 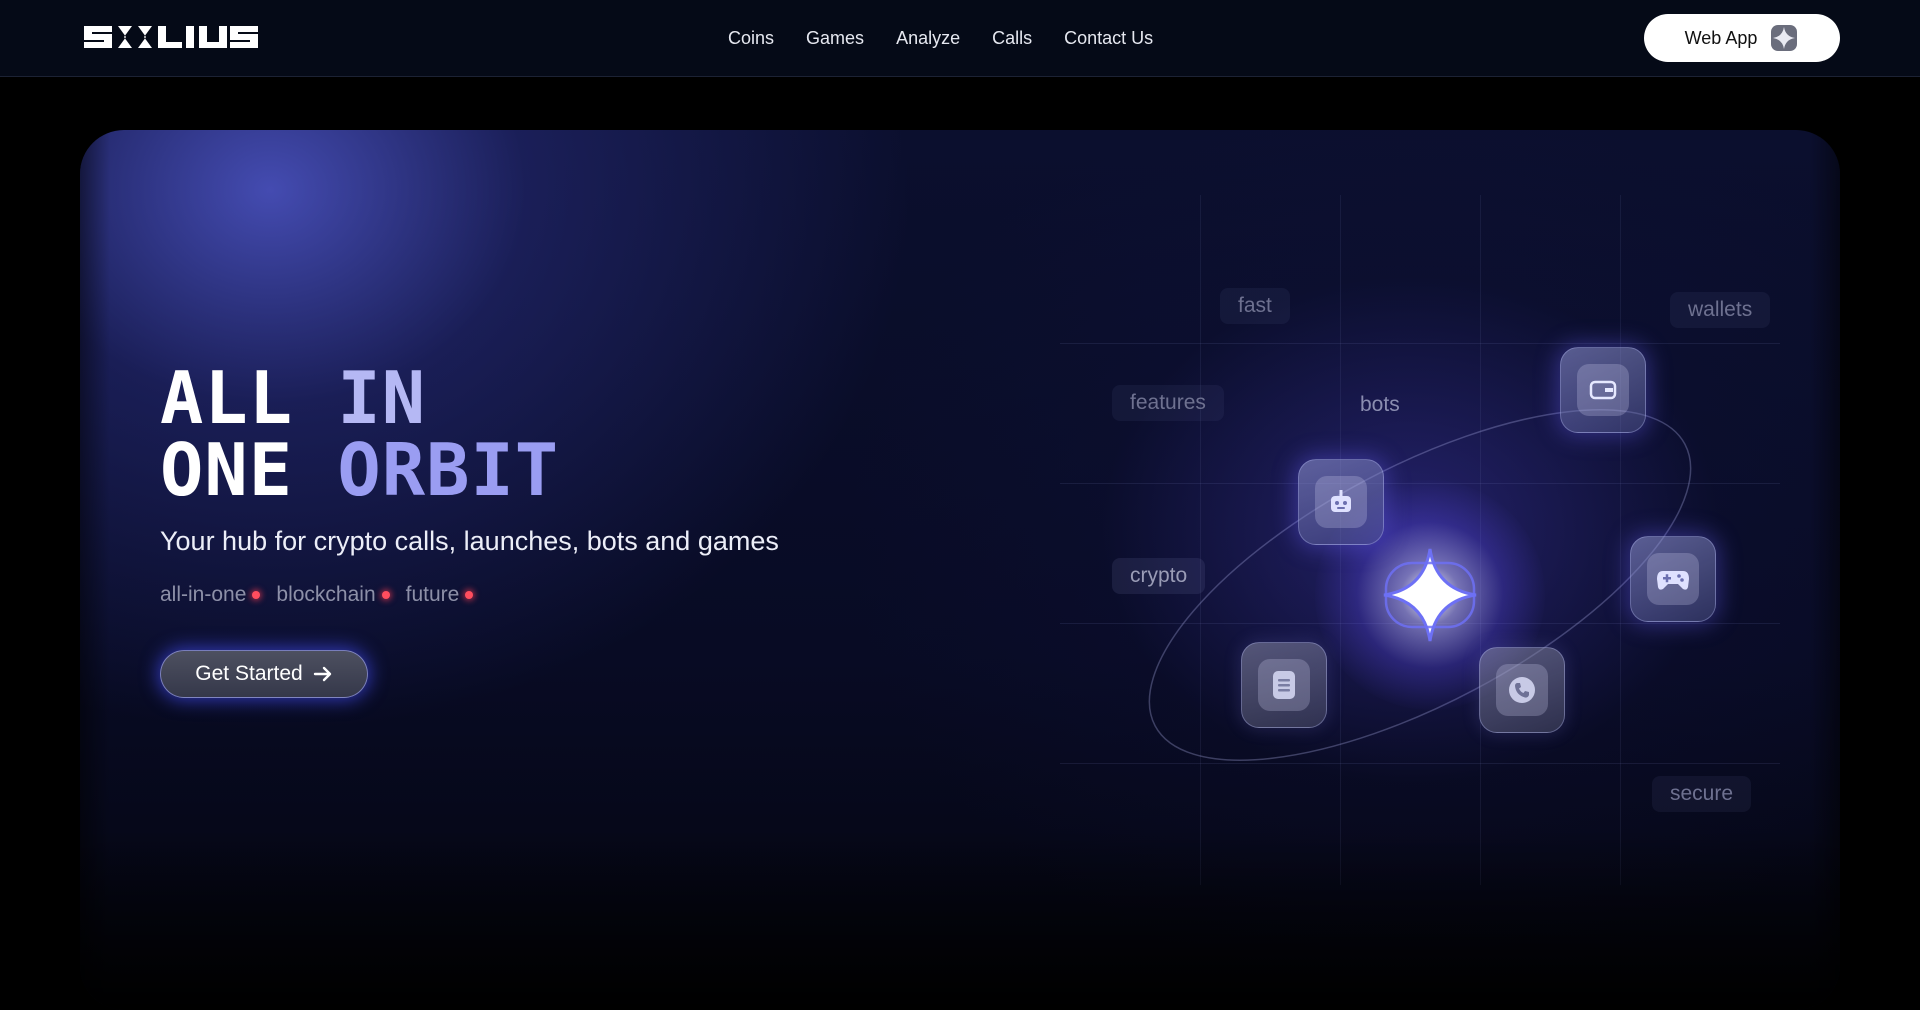 I want to click on document-icon, so click(x=1284, y=685).